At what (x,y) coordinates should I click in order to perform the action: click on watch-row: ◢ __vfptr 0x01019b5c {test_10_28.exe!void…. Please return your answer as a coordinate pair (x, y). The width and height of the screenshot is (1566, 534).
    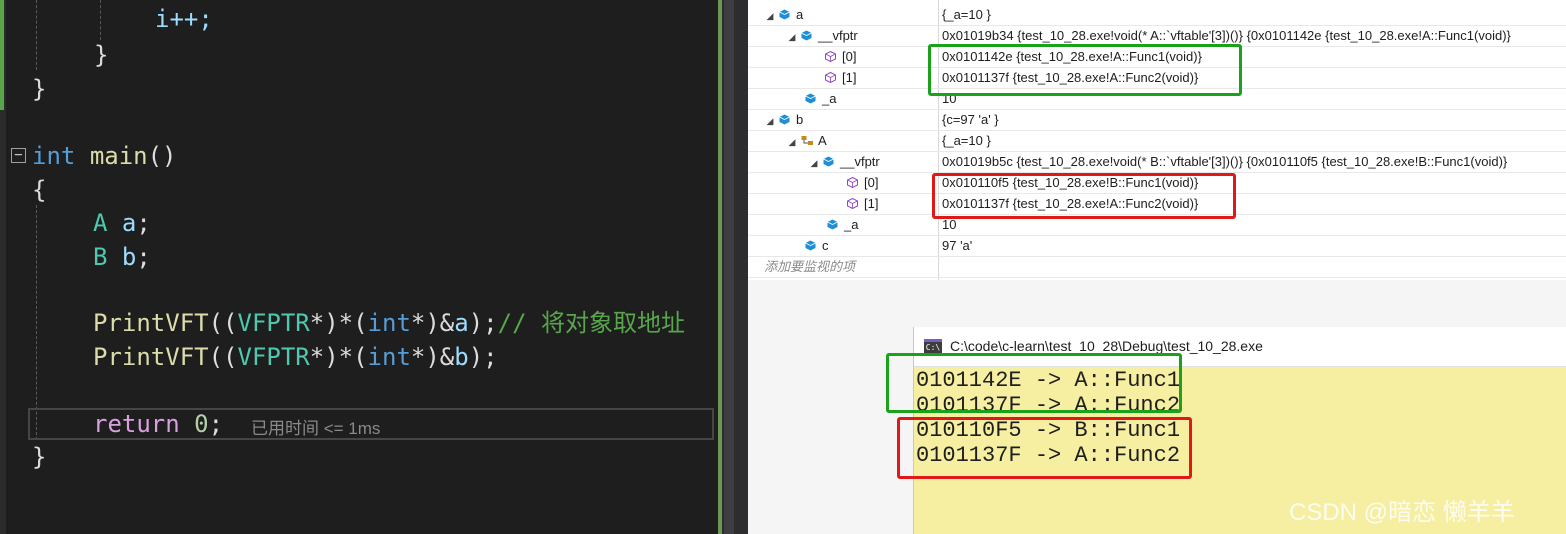
    Looking at the image, I should click on (1157, 162).